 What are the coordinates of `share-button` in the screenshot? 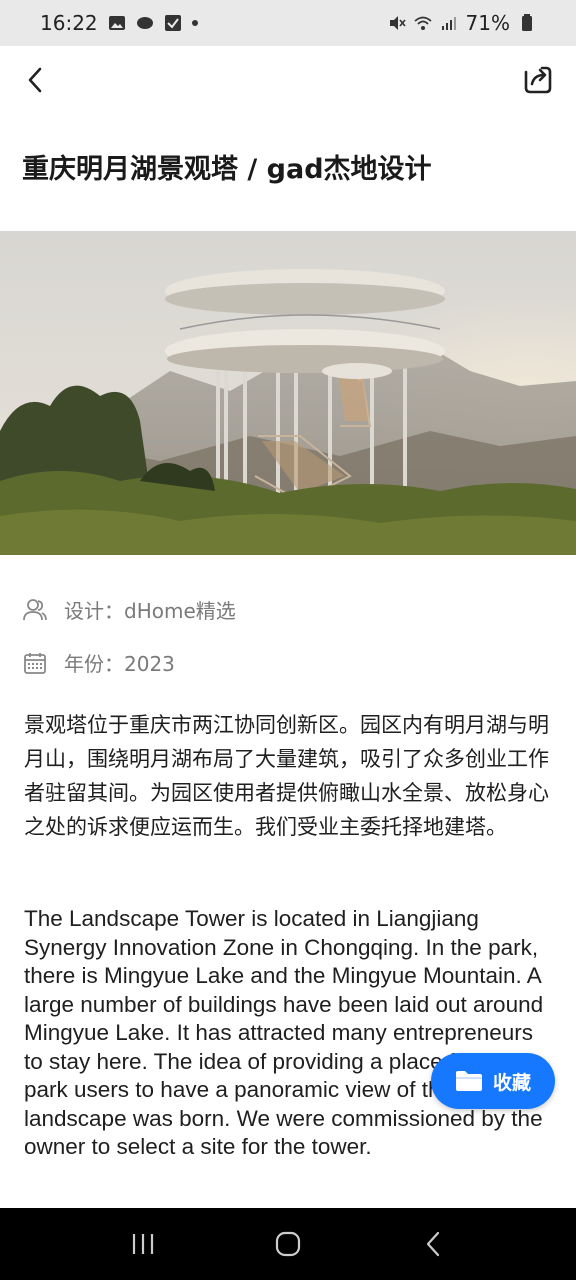 It's located at (538, 80).